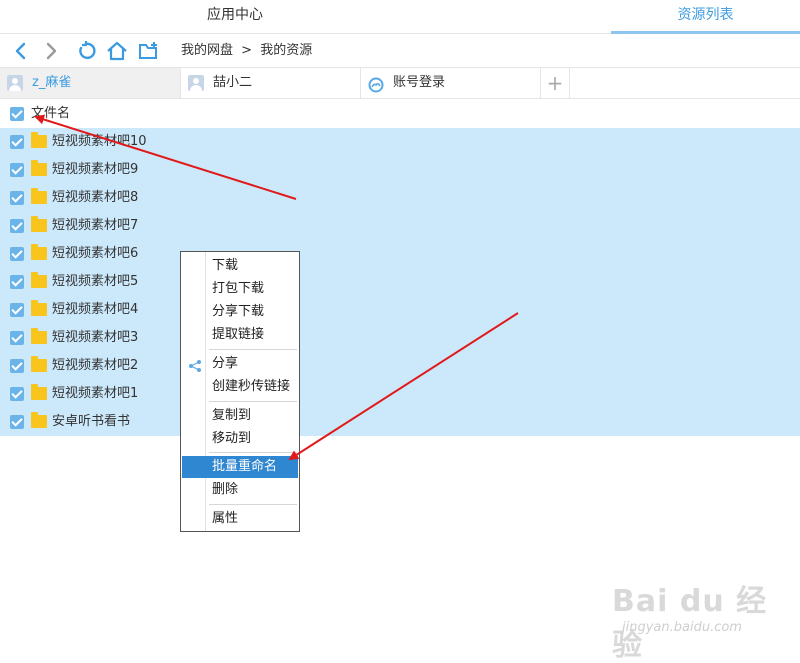 This screenshot has height=663, width=800. What do you see at coordinates (50, 114) in the screenshot?
I see `column-filename-header: 文件名` at bounding box center [50, 114].